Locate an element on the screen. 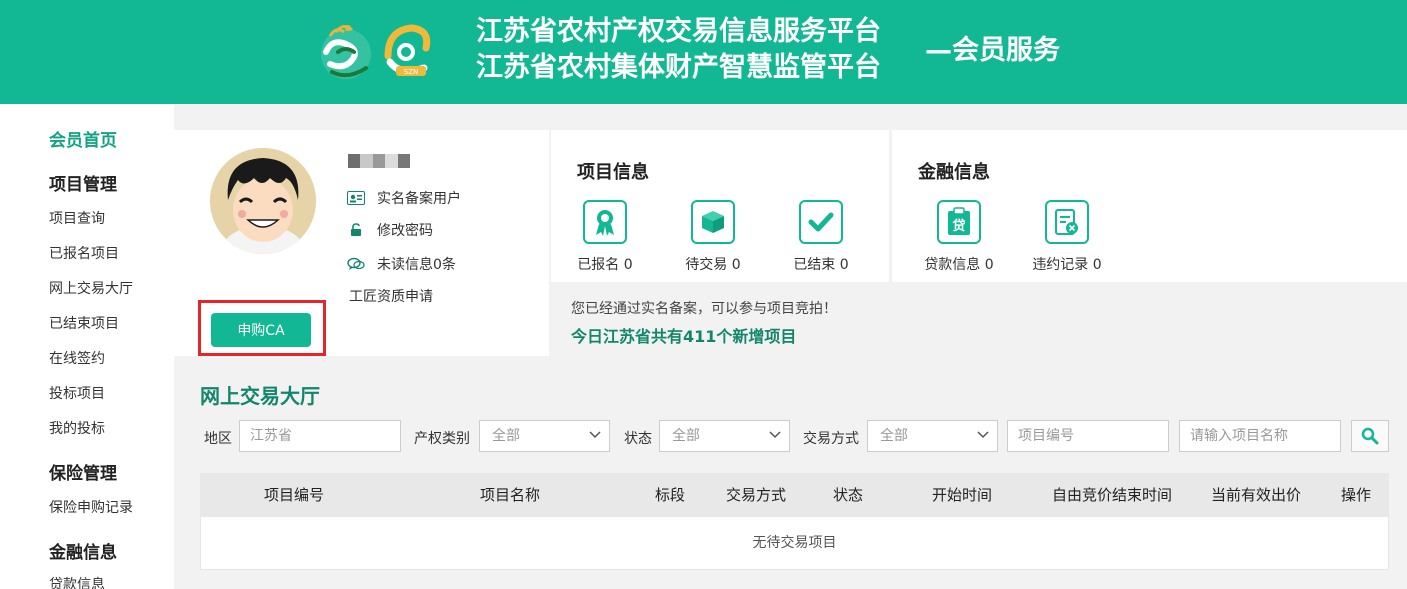  header-title-line1: 江苏省农村产权交易信息服务平台 is located at coordinates (678, 31).